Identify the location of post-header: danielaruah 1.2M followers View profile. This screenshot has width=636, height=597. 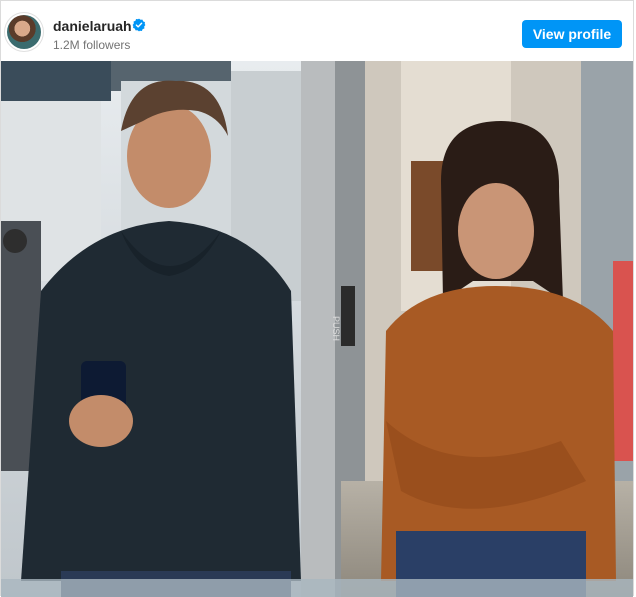
(317, 32).